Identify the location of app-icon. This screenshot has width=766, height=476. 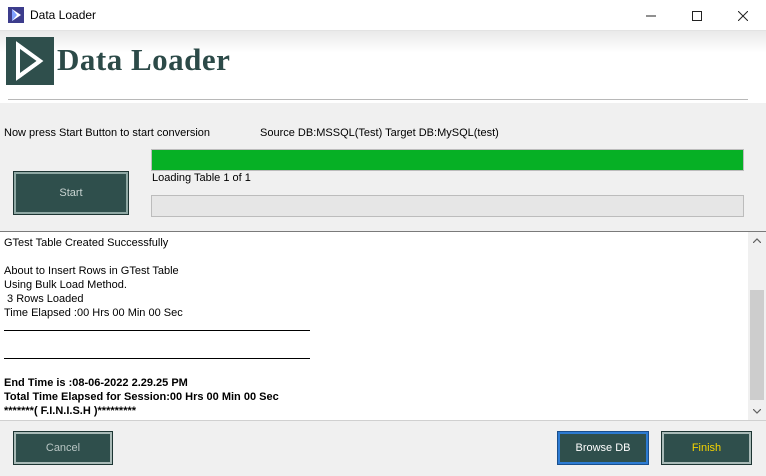
(16, 15).